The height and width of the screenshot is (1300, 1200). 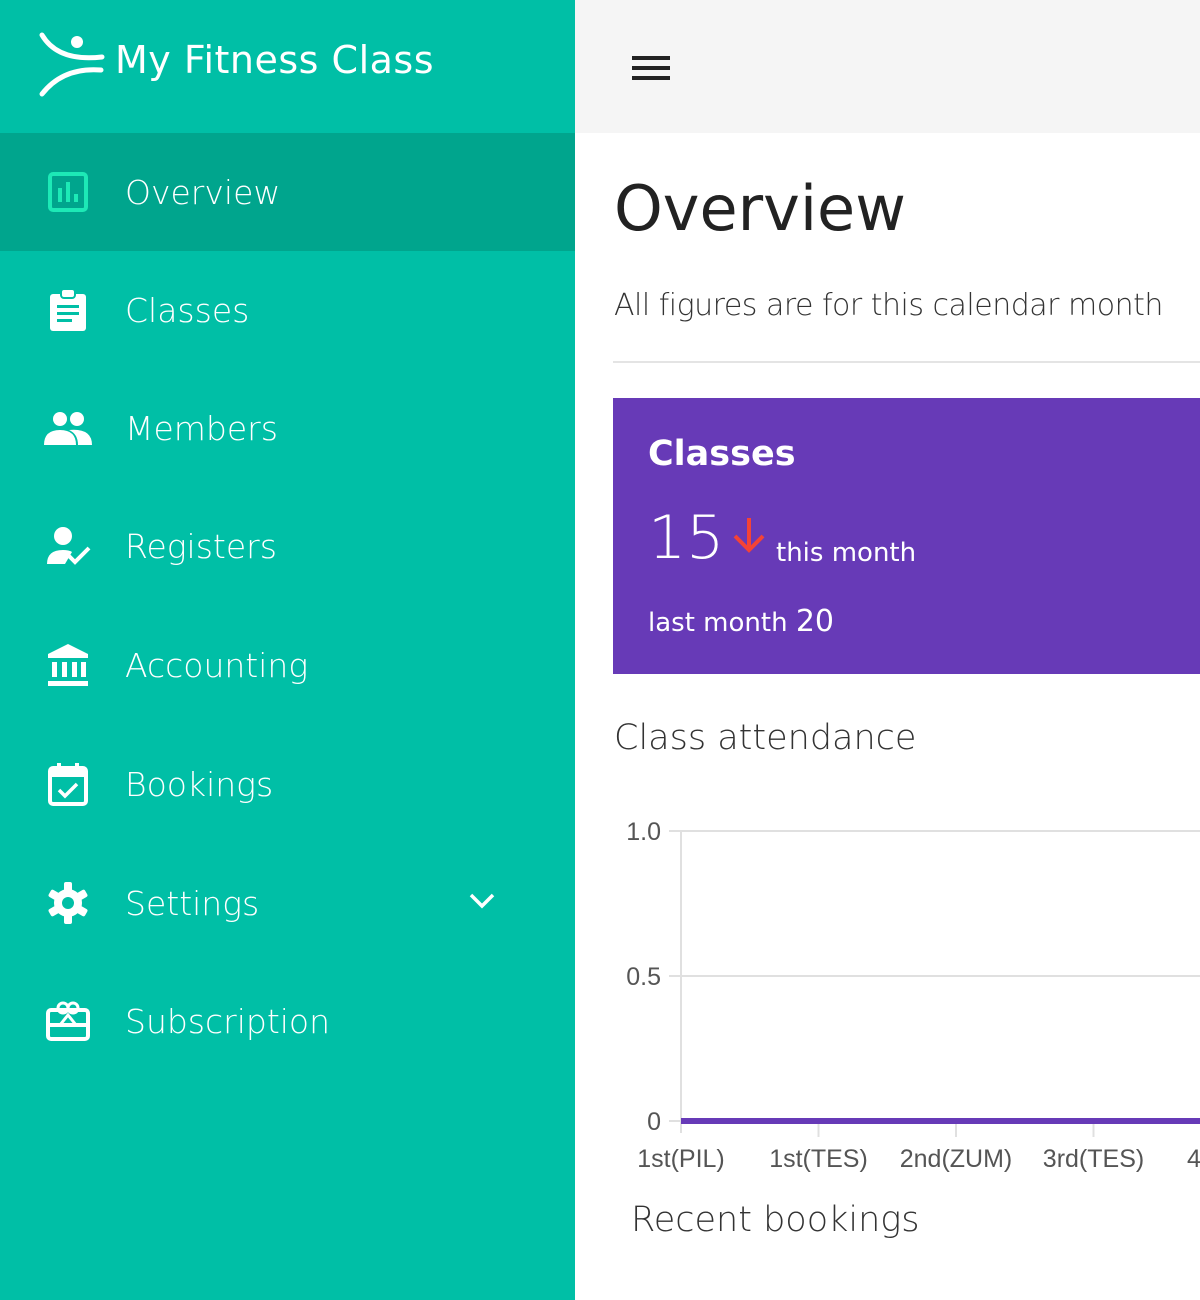 I want to click on card-value: 15, so click(x=686, y=538).